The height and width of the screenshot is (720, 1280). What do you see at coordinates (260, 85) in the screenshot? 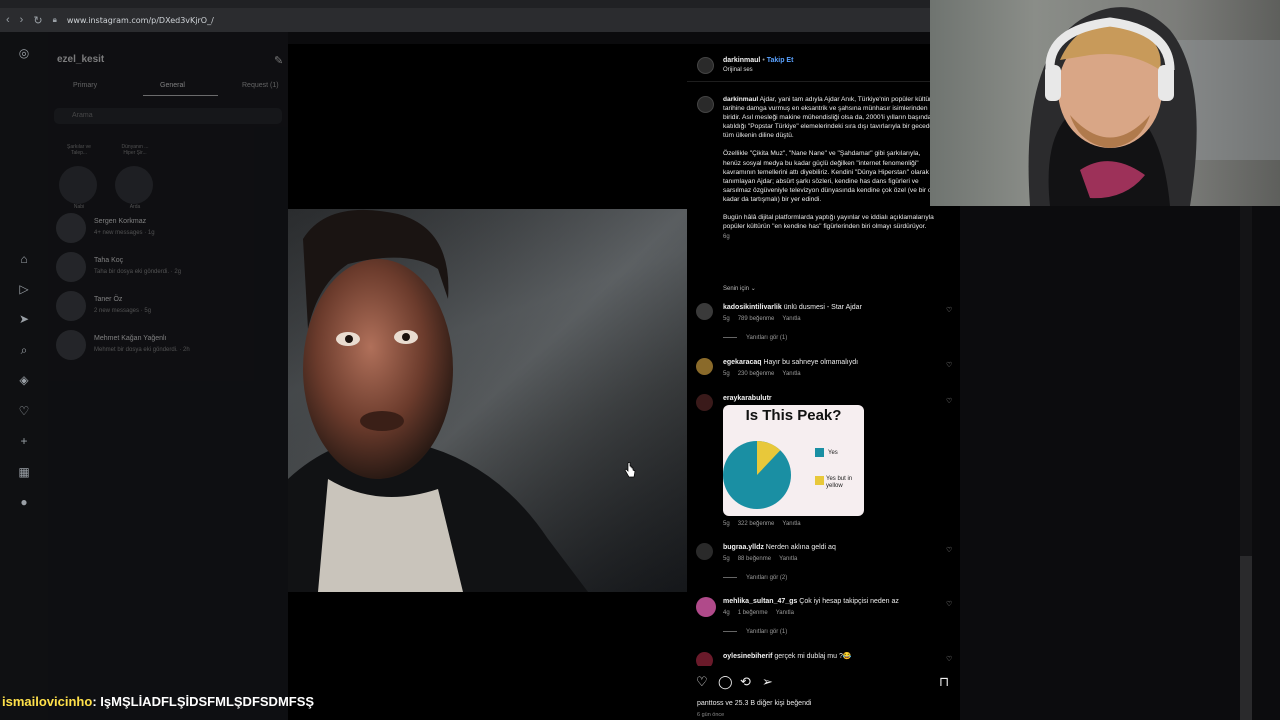
I see `tab-request: Request (1)` at bounding box center [260, 85].